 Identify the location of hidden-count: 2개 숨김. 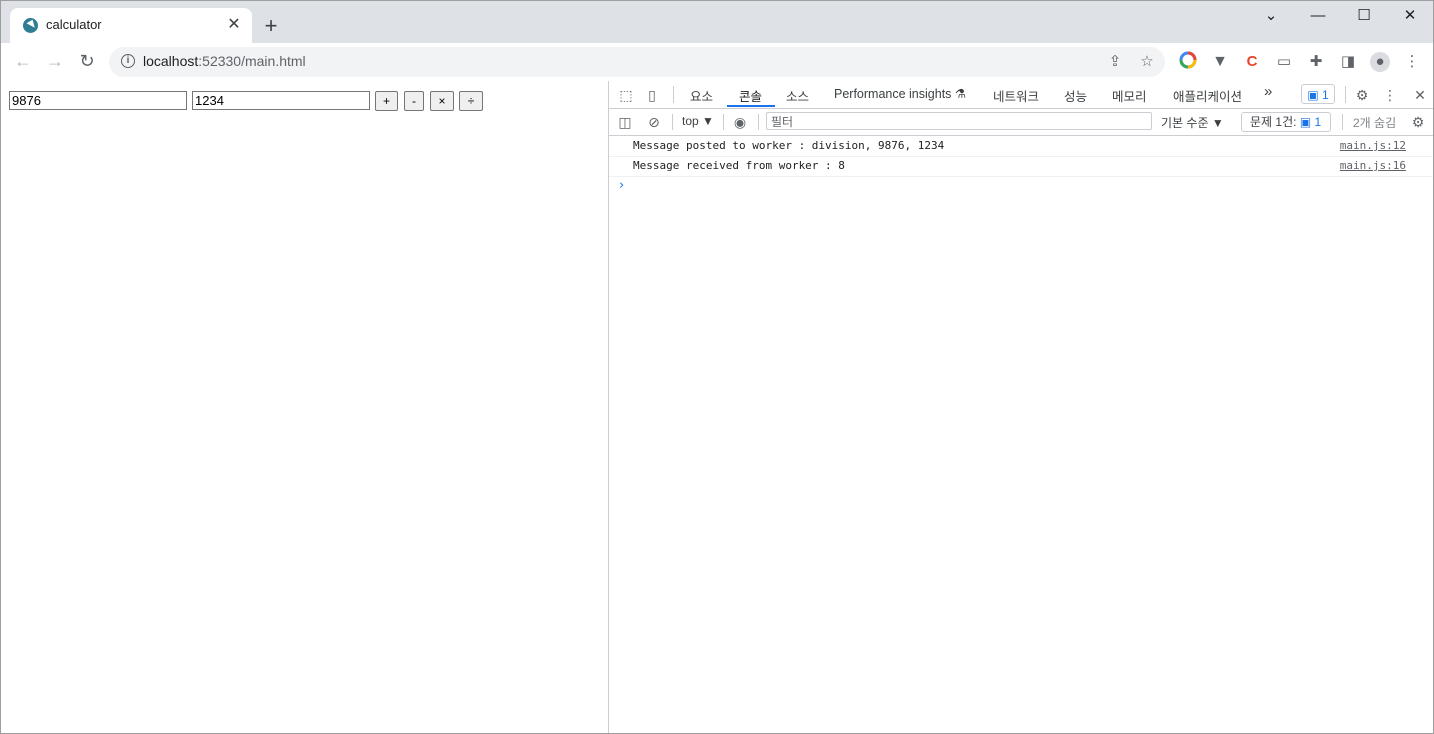
(1375, 123).